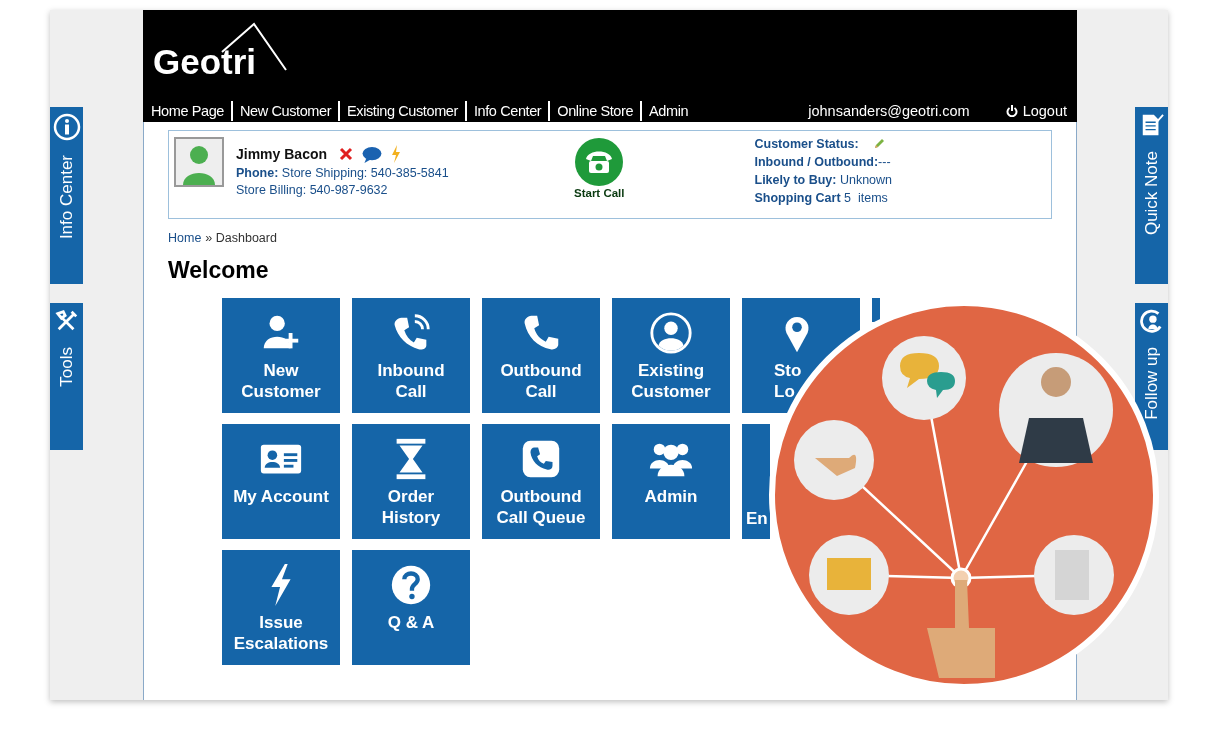 The width and height of the screenshot is (1220, 729). Describe the element at coordinates (281, 481) in the screenshot. I see `dashboard-tile: My Account` at that location.